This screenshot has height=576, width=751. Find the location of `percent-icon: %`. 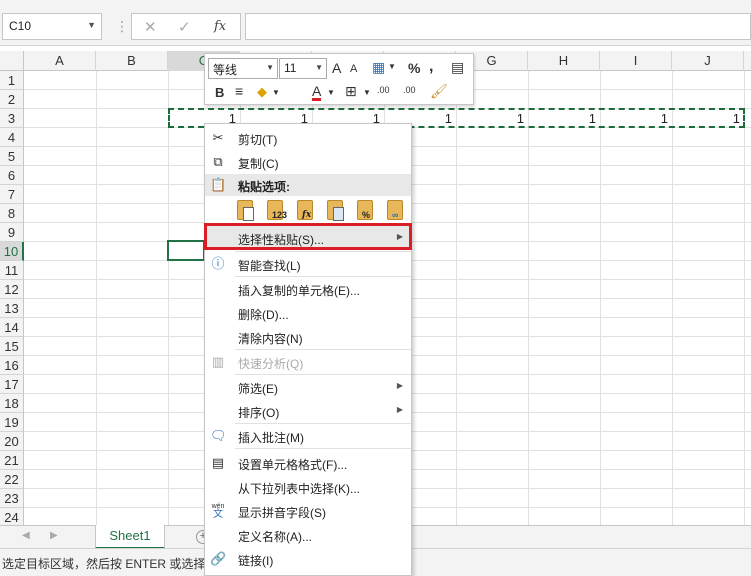

percent-icon: % is located at coordinates (414, 68).